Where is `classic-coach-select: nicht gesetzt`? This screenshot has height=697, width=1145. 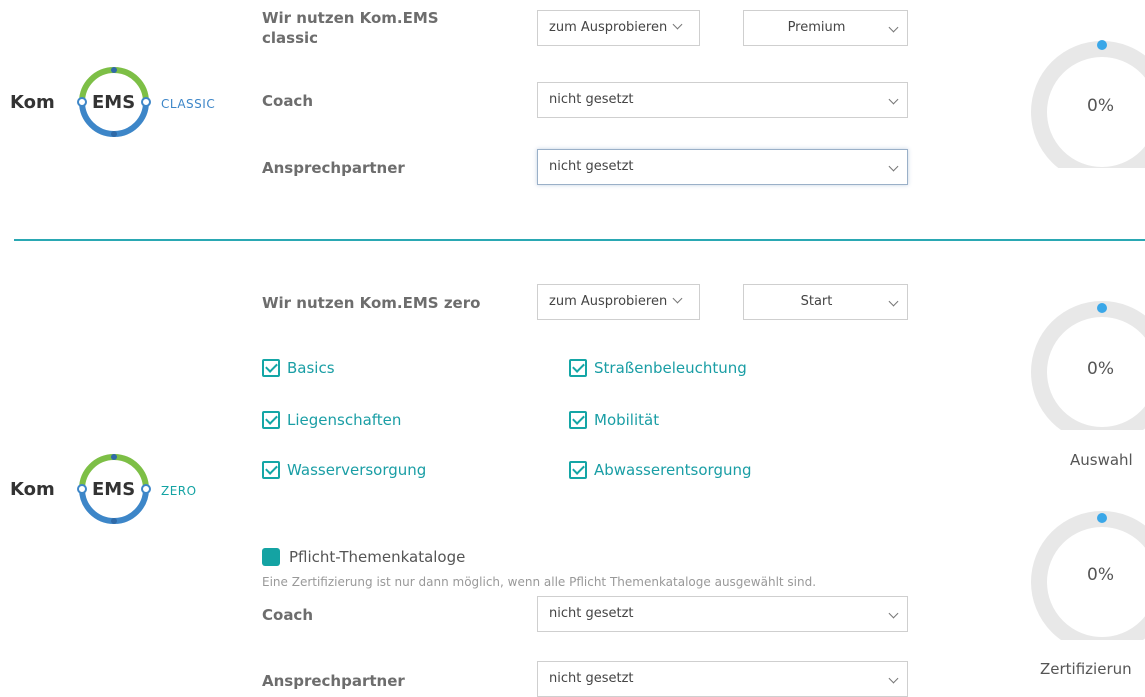
classic-coach-select: nicht gesetzt is located at coordinates (722, 100).